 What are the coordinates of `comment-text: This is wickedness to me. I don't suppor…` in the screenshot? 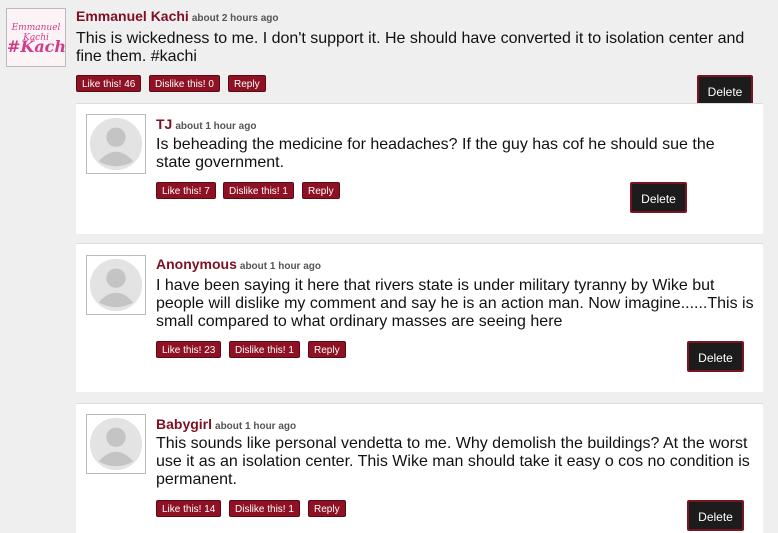 It's located at (410, 47).